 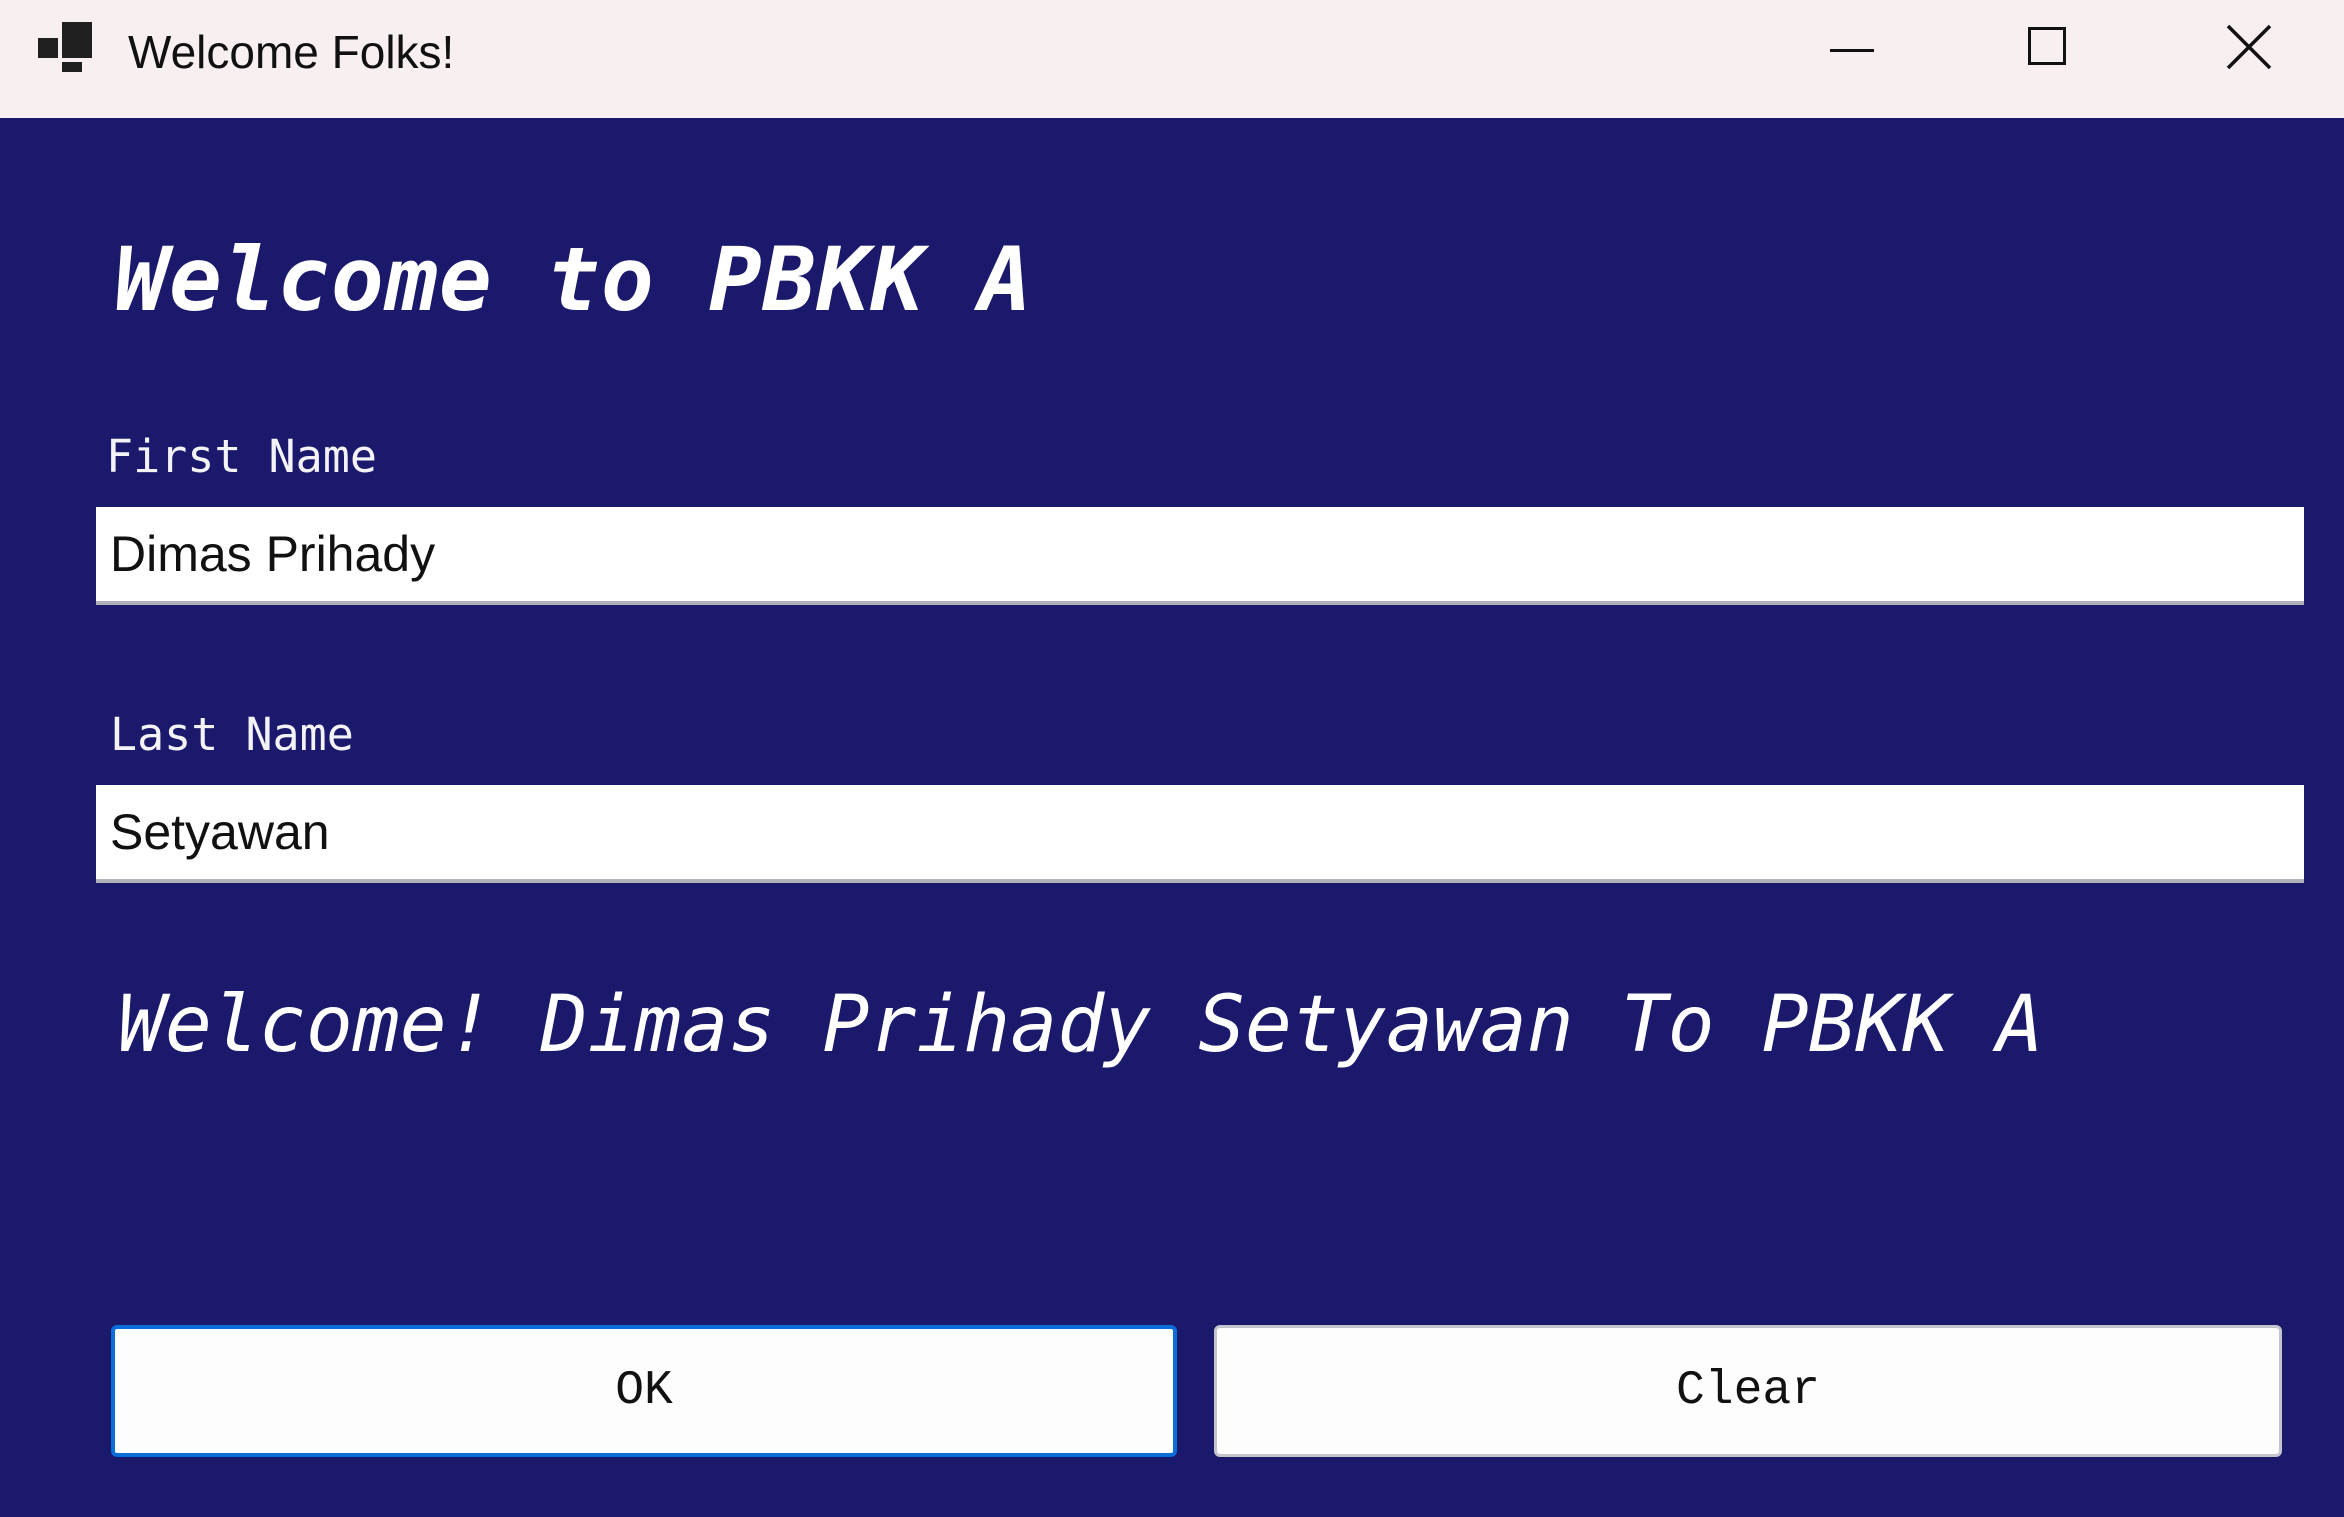 I want to click on last-name-input, so click(x=1200, y=834).